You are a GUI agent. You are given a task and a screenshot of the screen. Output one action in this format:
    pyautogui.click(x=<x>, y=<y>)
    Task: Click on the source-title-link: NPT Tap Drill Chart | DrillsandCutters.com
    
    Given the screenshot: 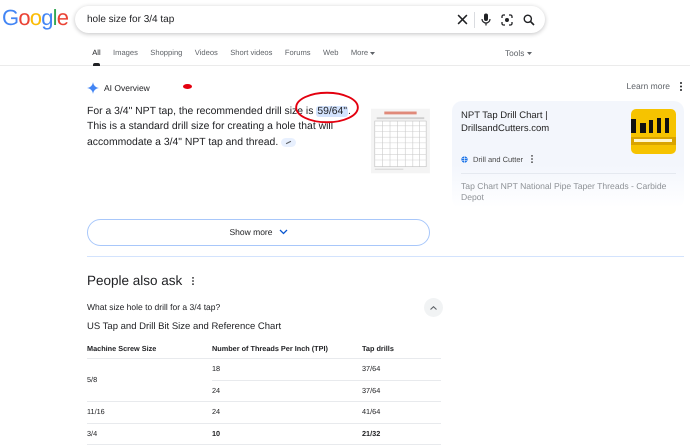 What is the action you would take?
    pyautogui.click(x=542, y=121)
    